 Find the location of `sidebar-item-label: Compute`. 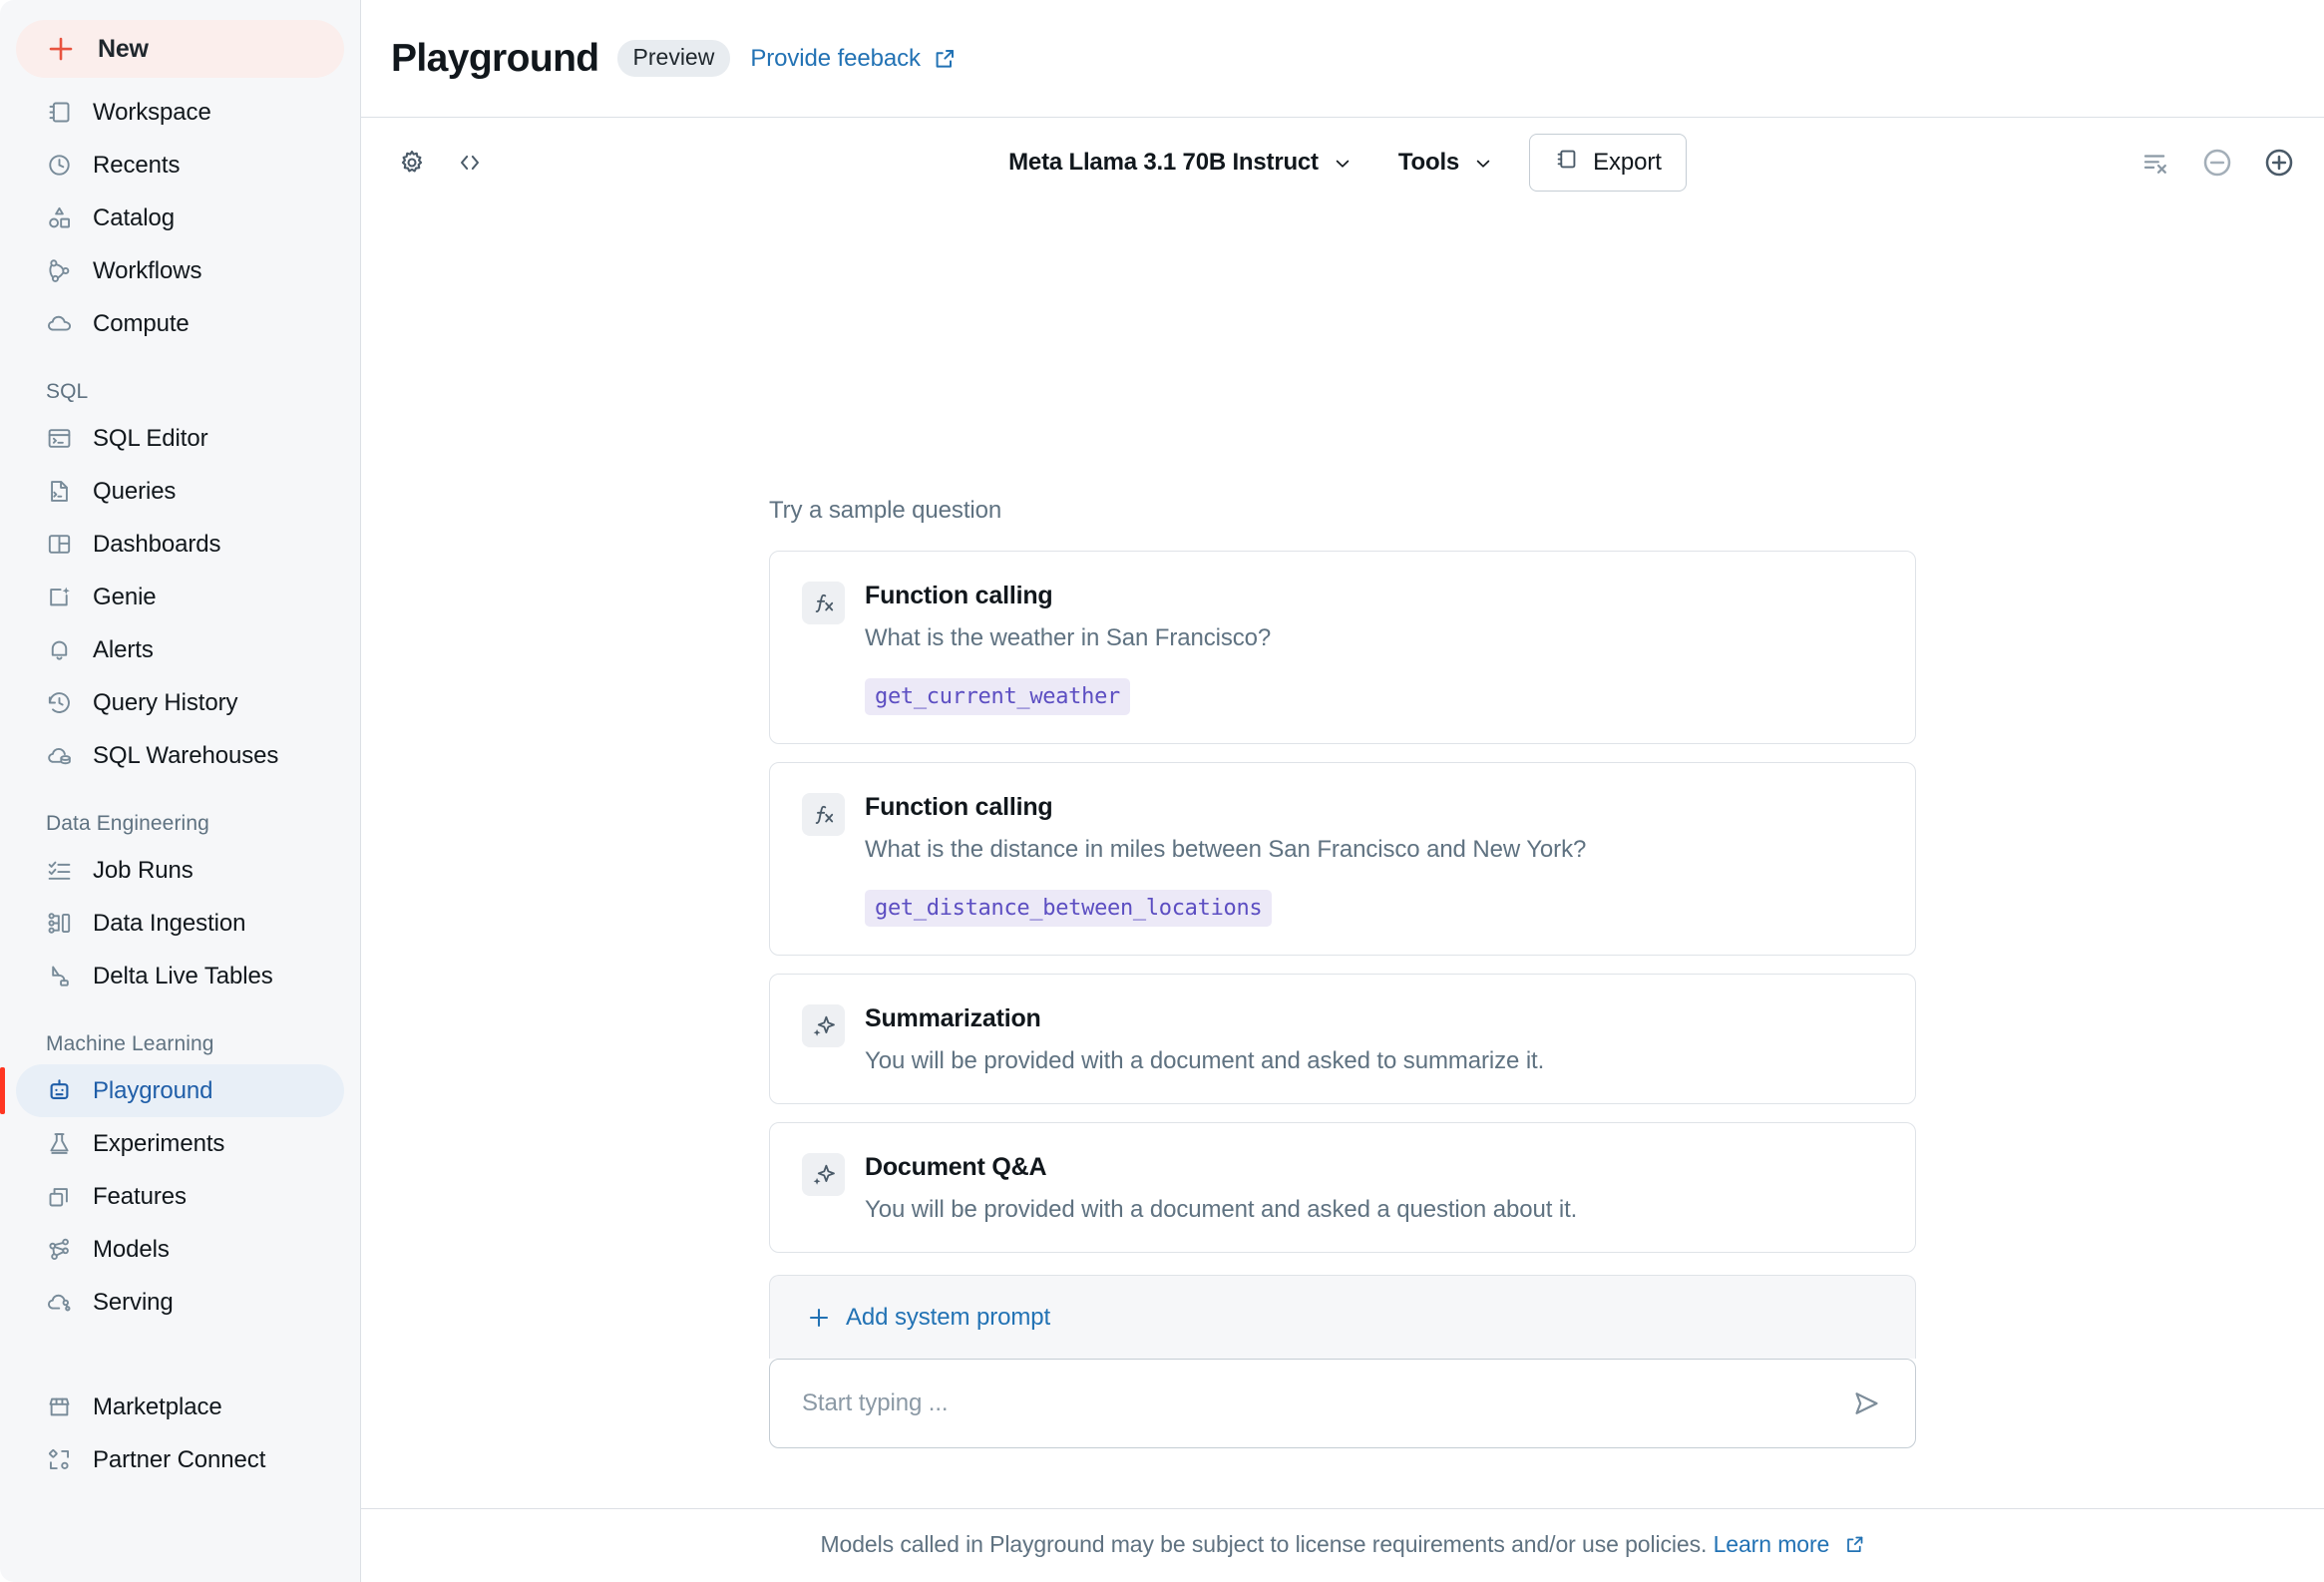

sidebar-item-label: Compute is located at coordinates (141, 323).